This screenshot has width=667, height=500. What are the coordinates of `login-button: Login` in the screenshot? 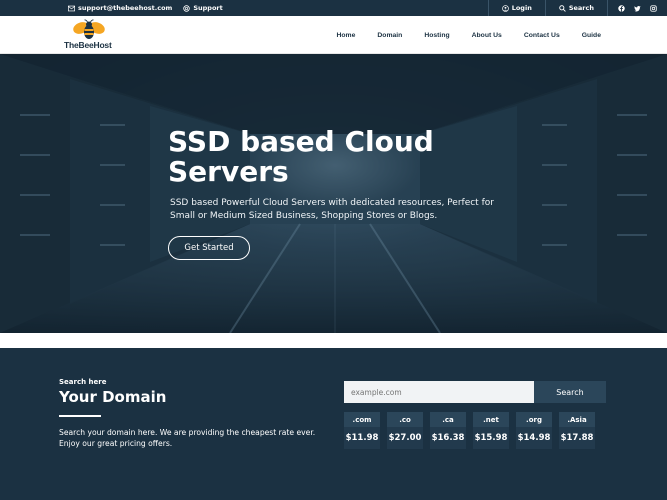 It's located at (516, 8).